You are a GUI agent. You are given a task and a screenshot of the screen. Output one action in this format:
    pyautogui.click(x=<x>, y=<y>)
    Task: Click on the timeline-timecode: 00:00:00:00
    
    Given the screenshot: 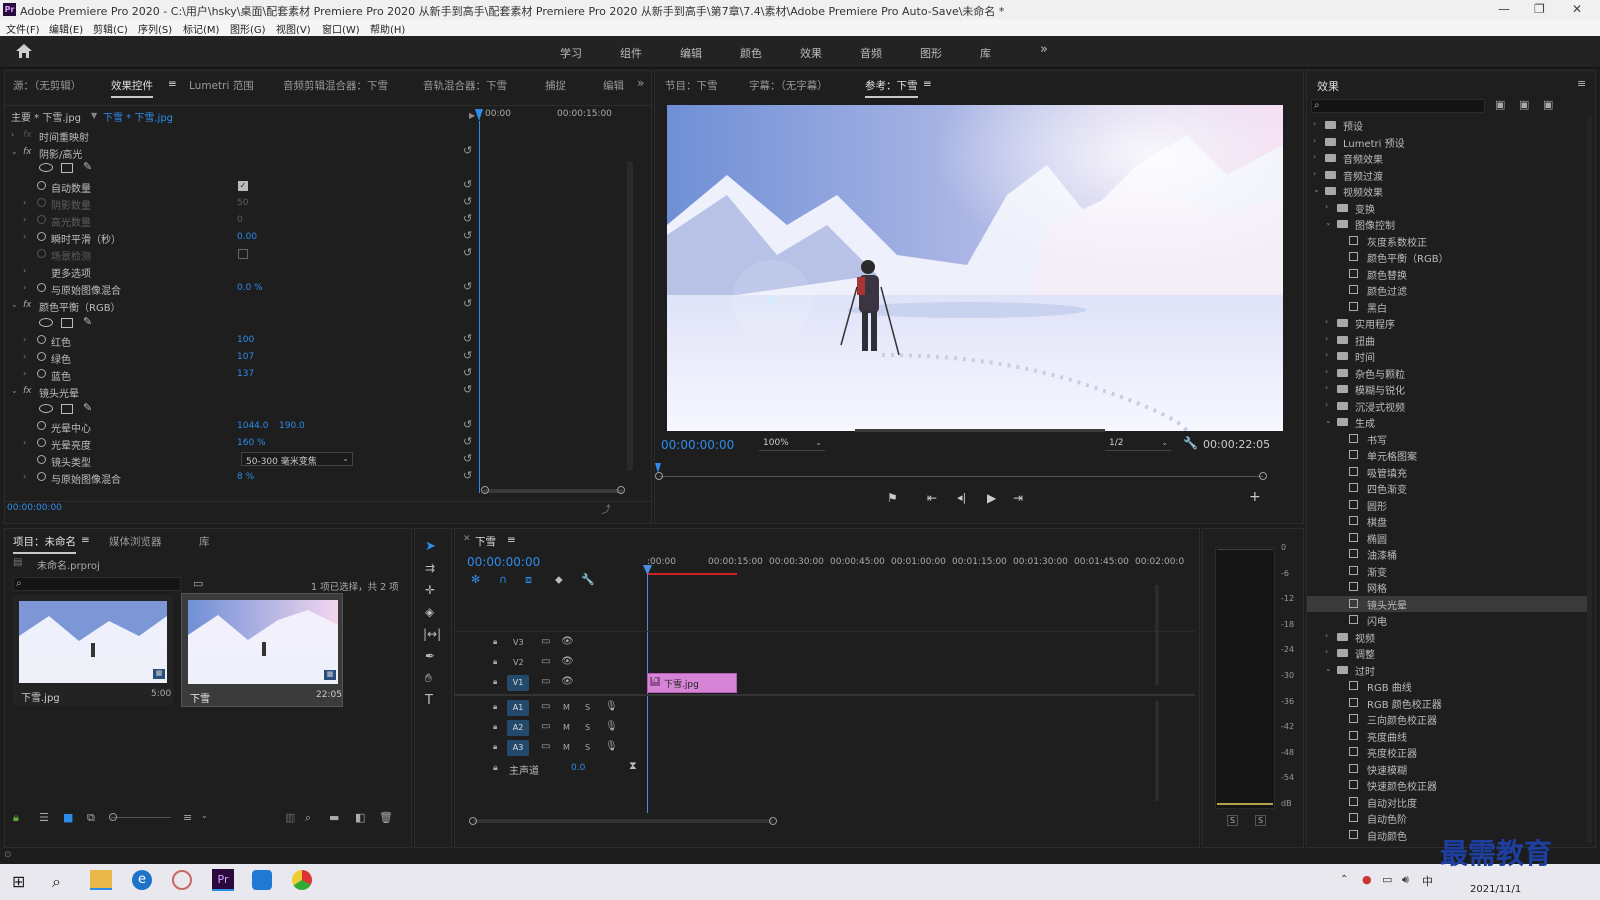 What is the action you would take?
    pyautogui.click(x=503, y=562)
    